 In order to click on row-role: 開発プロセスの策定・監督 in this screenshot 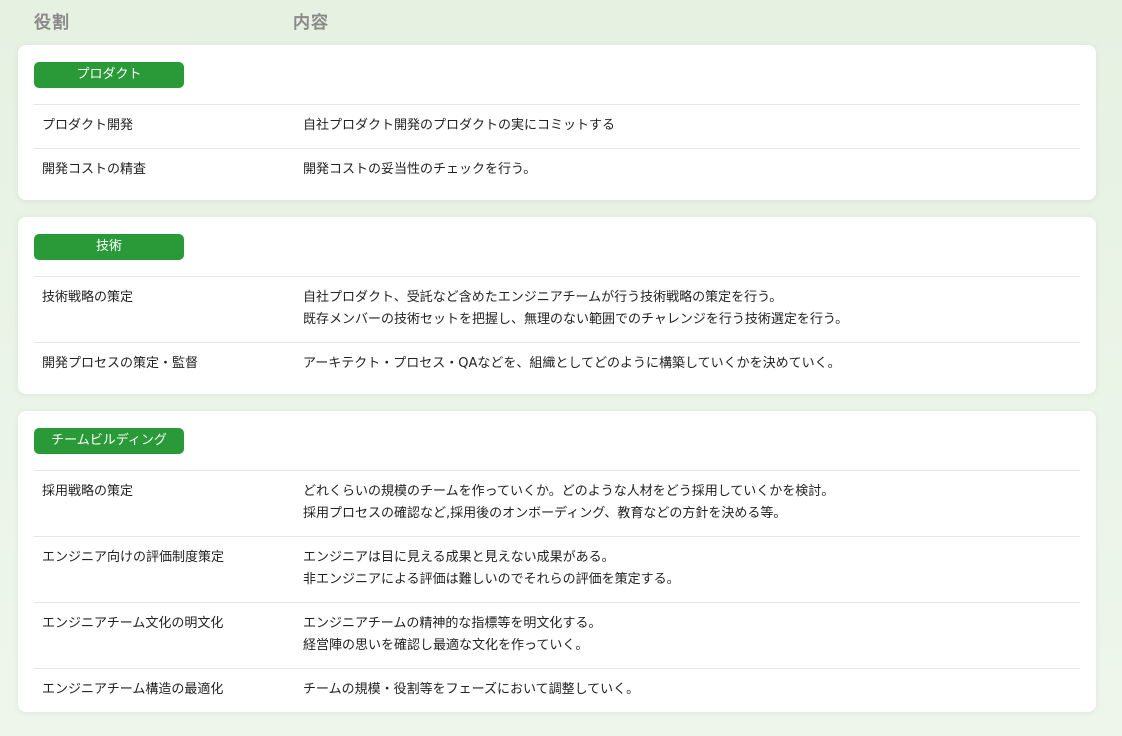, I will do `click(120, 363)`.